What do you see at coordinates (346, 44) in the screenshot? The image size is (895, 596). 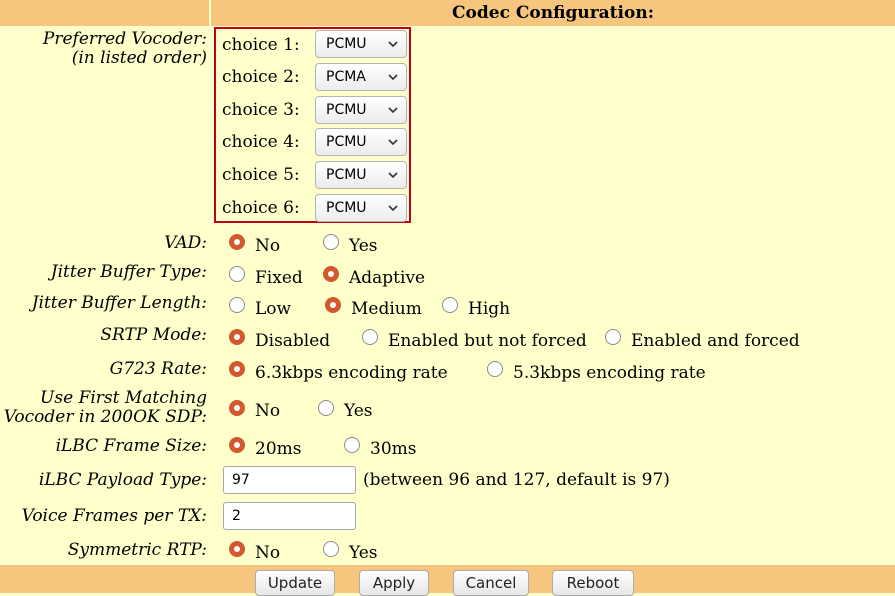 I see `choice-1-value: PCMU` at bounding box center [346, 44].